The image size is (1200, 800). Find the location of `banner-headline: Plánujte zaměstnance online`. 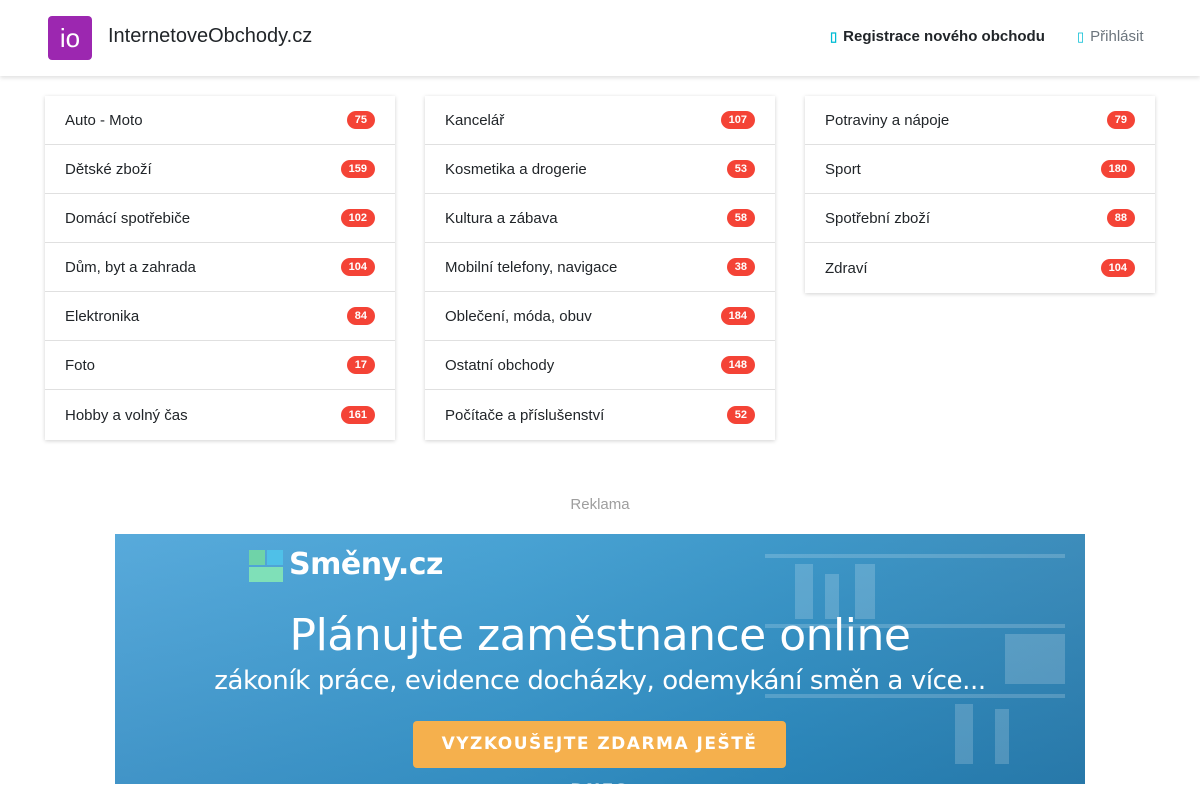

banner-headline: Plánujte zaměstnance online is located at coordinates (600, 635).